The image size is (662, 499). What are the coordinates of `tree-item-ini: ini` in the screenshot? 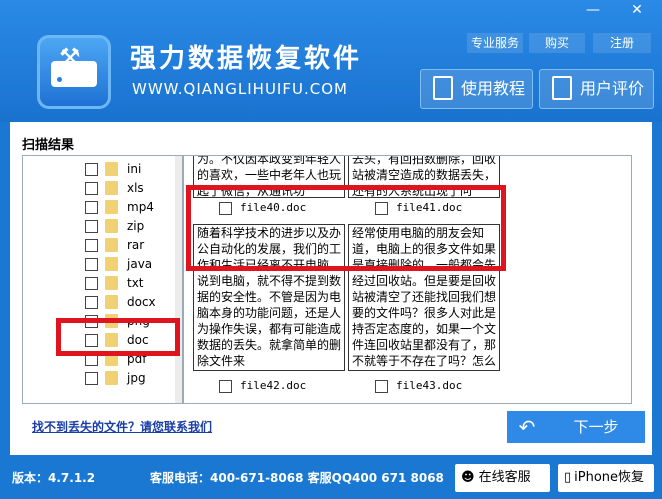 It's located at (98, 169).